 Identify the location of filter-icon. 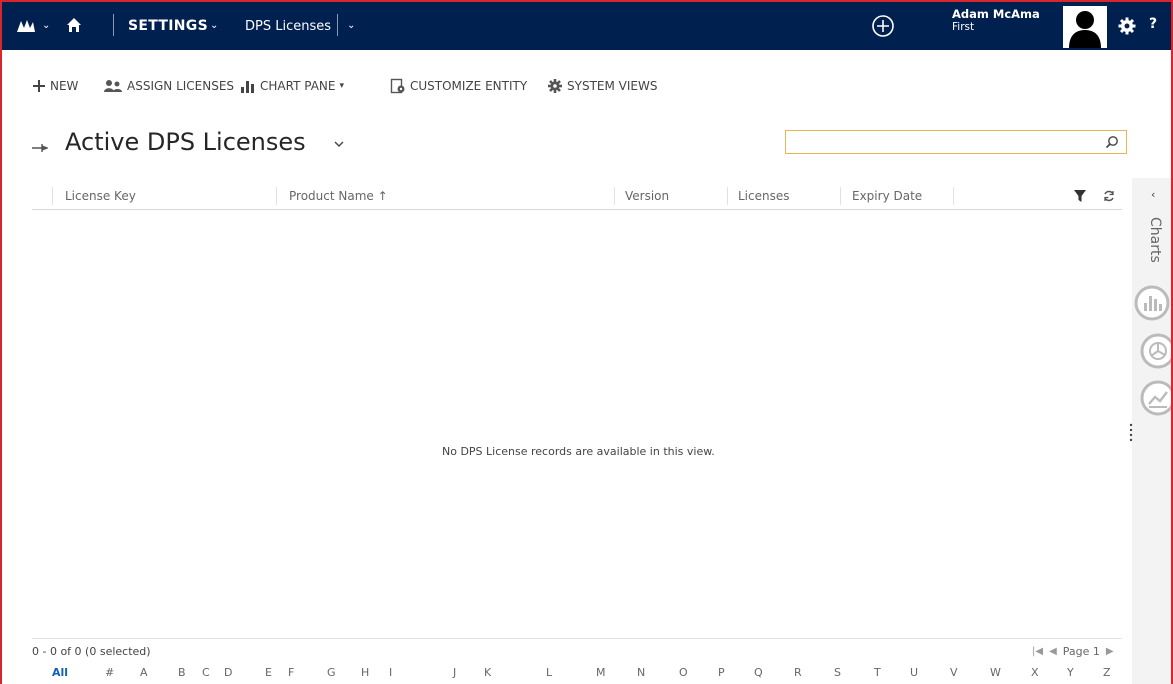
(1080, 196).